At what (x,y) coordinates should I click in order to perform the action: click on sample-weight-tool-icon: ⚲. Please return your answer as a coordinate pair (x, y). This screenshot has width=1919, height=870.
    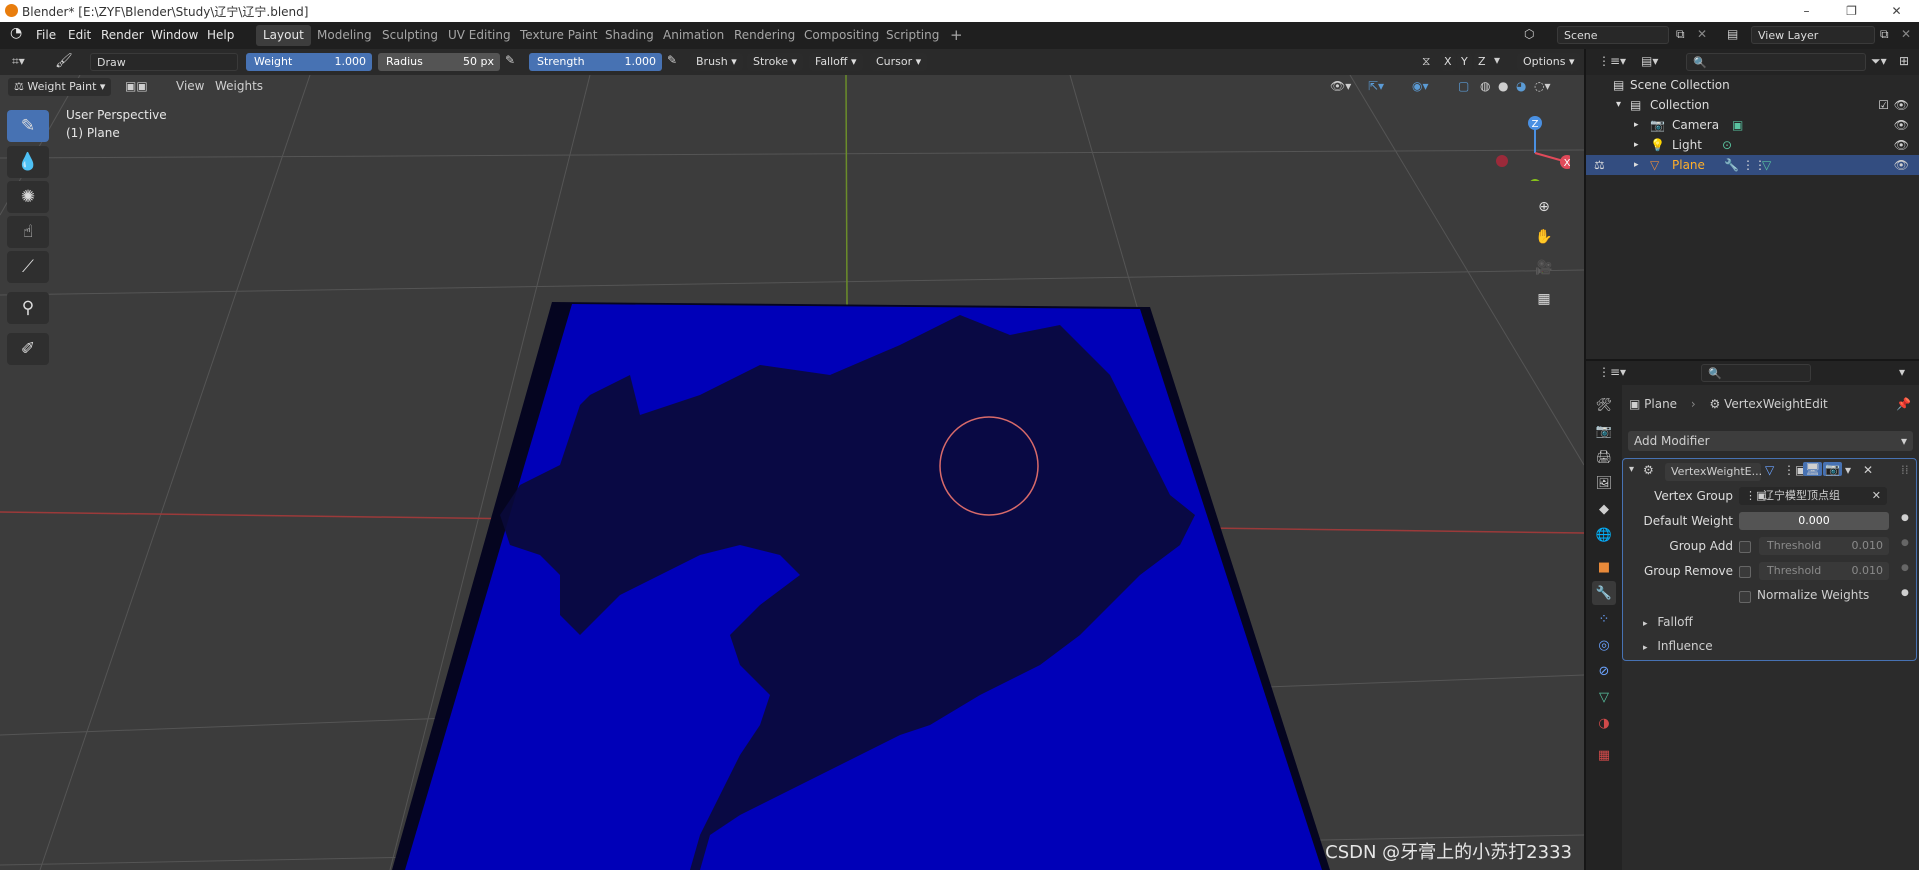
    Looking at the image, I should click on (28, 308).